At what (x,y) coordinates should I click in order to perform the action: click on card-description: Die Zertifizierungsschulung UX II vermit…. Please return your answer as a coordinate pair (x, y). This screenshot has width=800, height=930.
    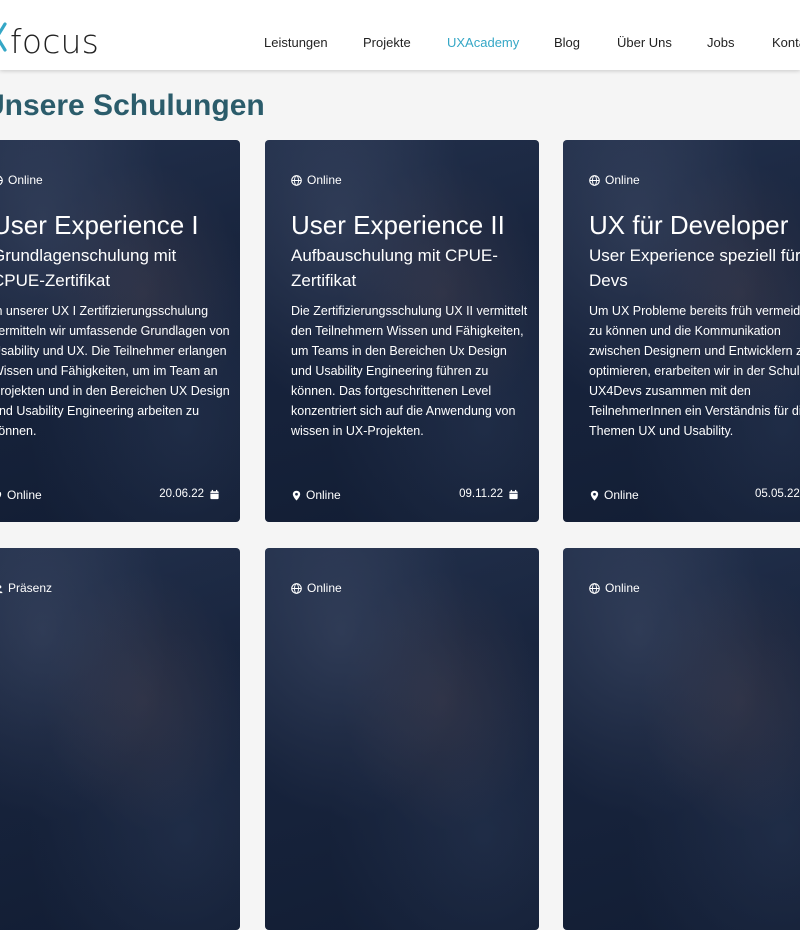
    Looking at the image, I should click on (409, 371).